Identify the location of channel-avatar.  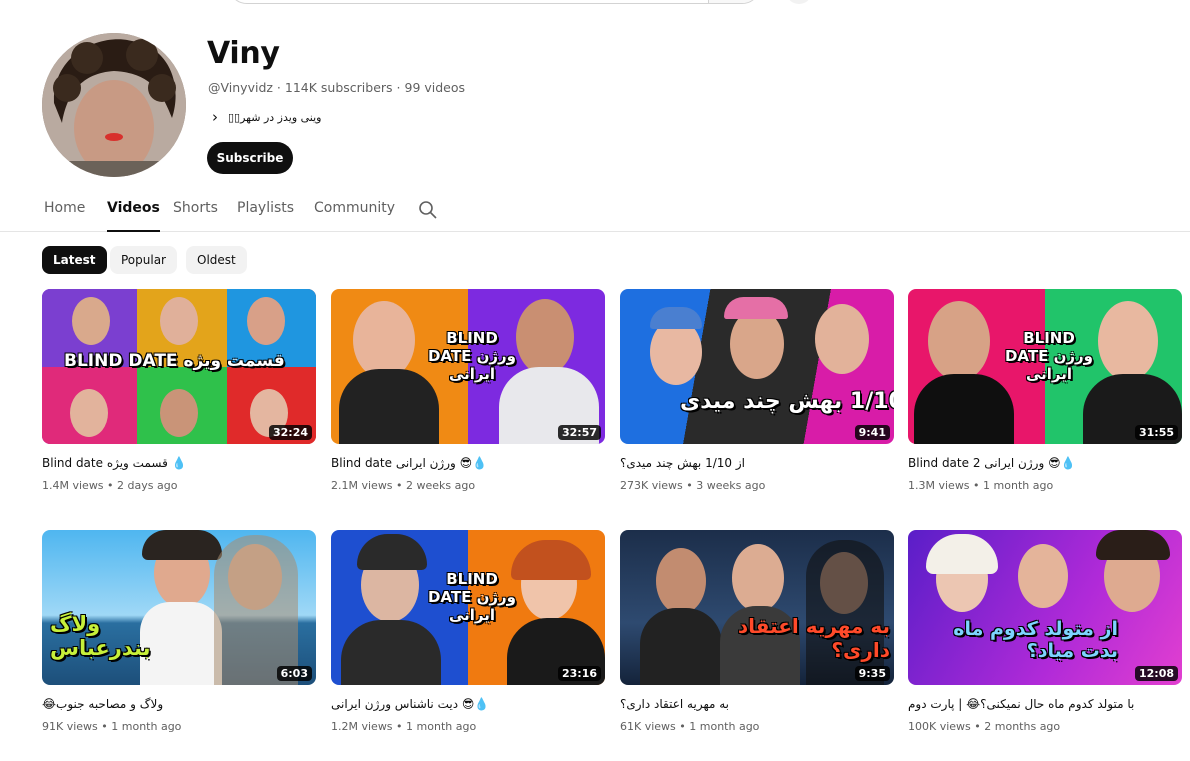
(114, 105).